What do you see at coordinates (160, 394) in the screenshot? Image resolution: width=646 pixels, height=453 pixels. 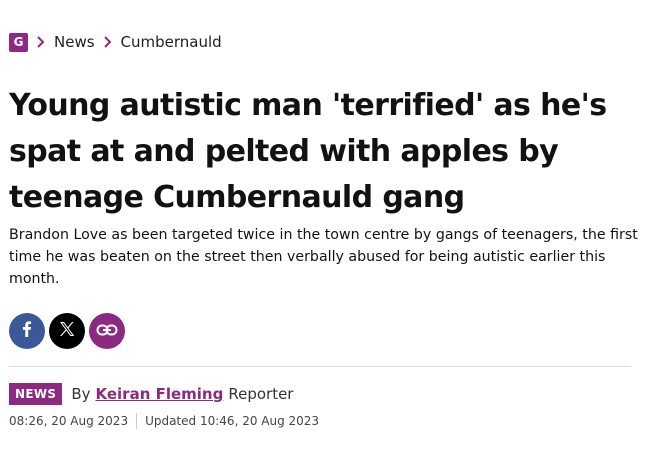 I see `author-link: Keiran Fleming` at bounding box center [160, 394].